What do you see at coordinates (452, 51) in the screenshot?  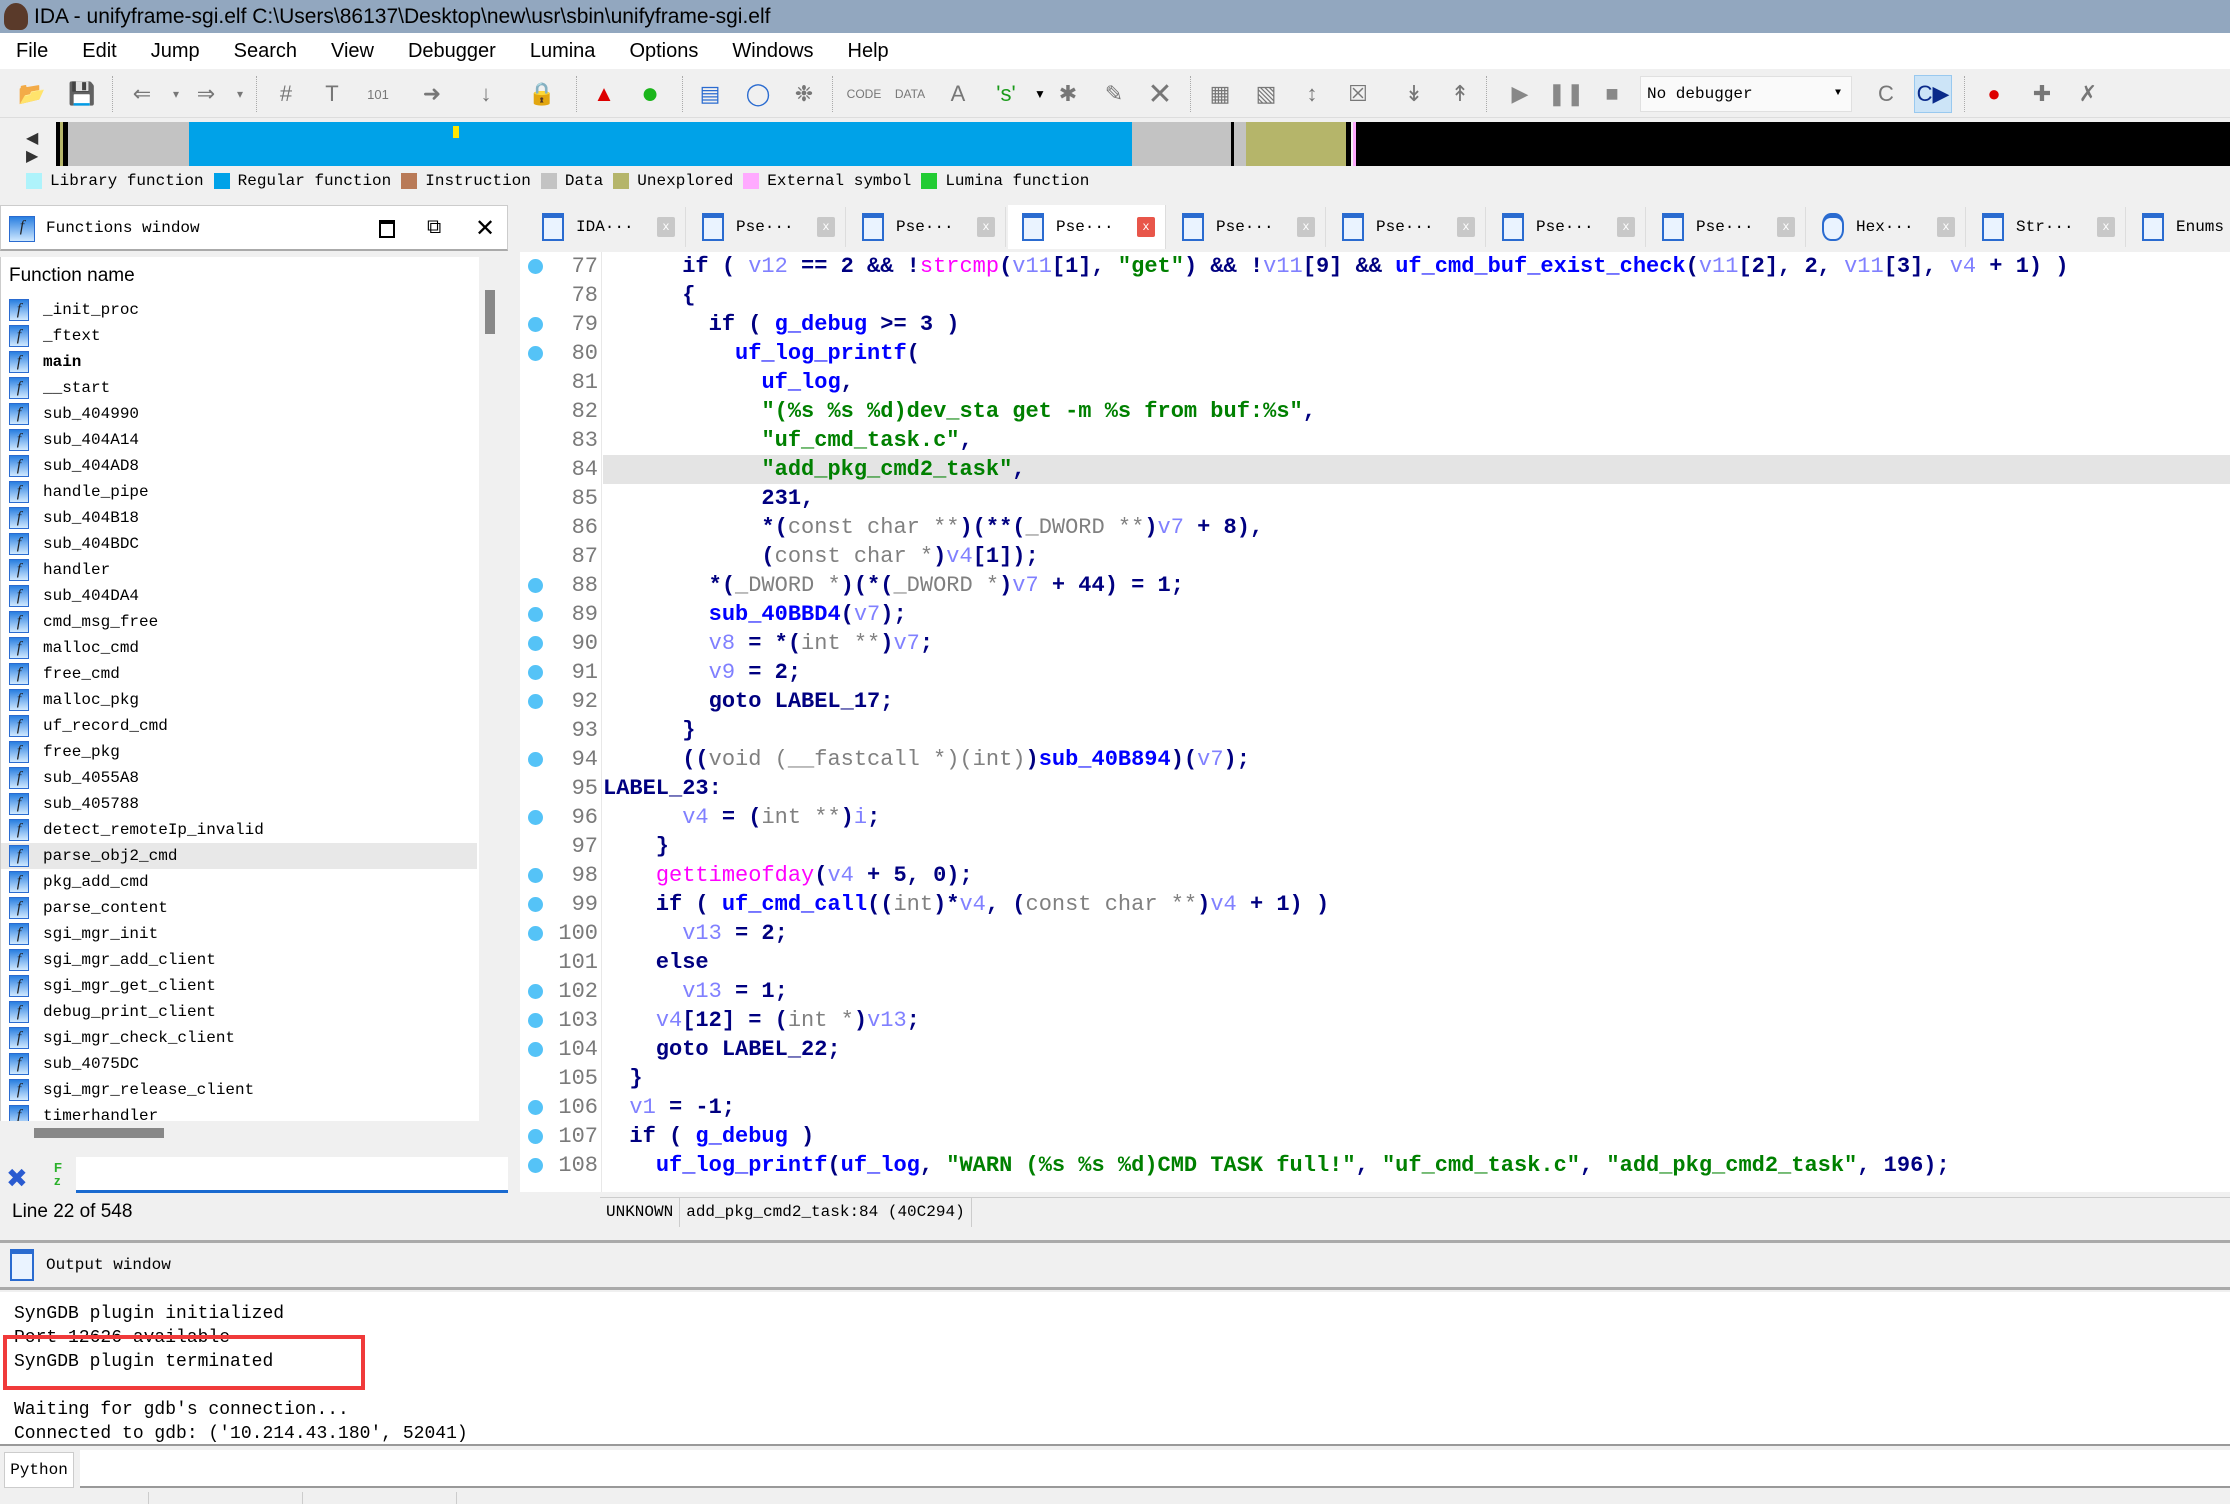 I see `menu-debugger: Debugger` at bounding box center [452, 51].